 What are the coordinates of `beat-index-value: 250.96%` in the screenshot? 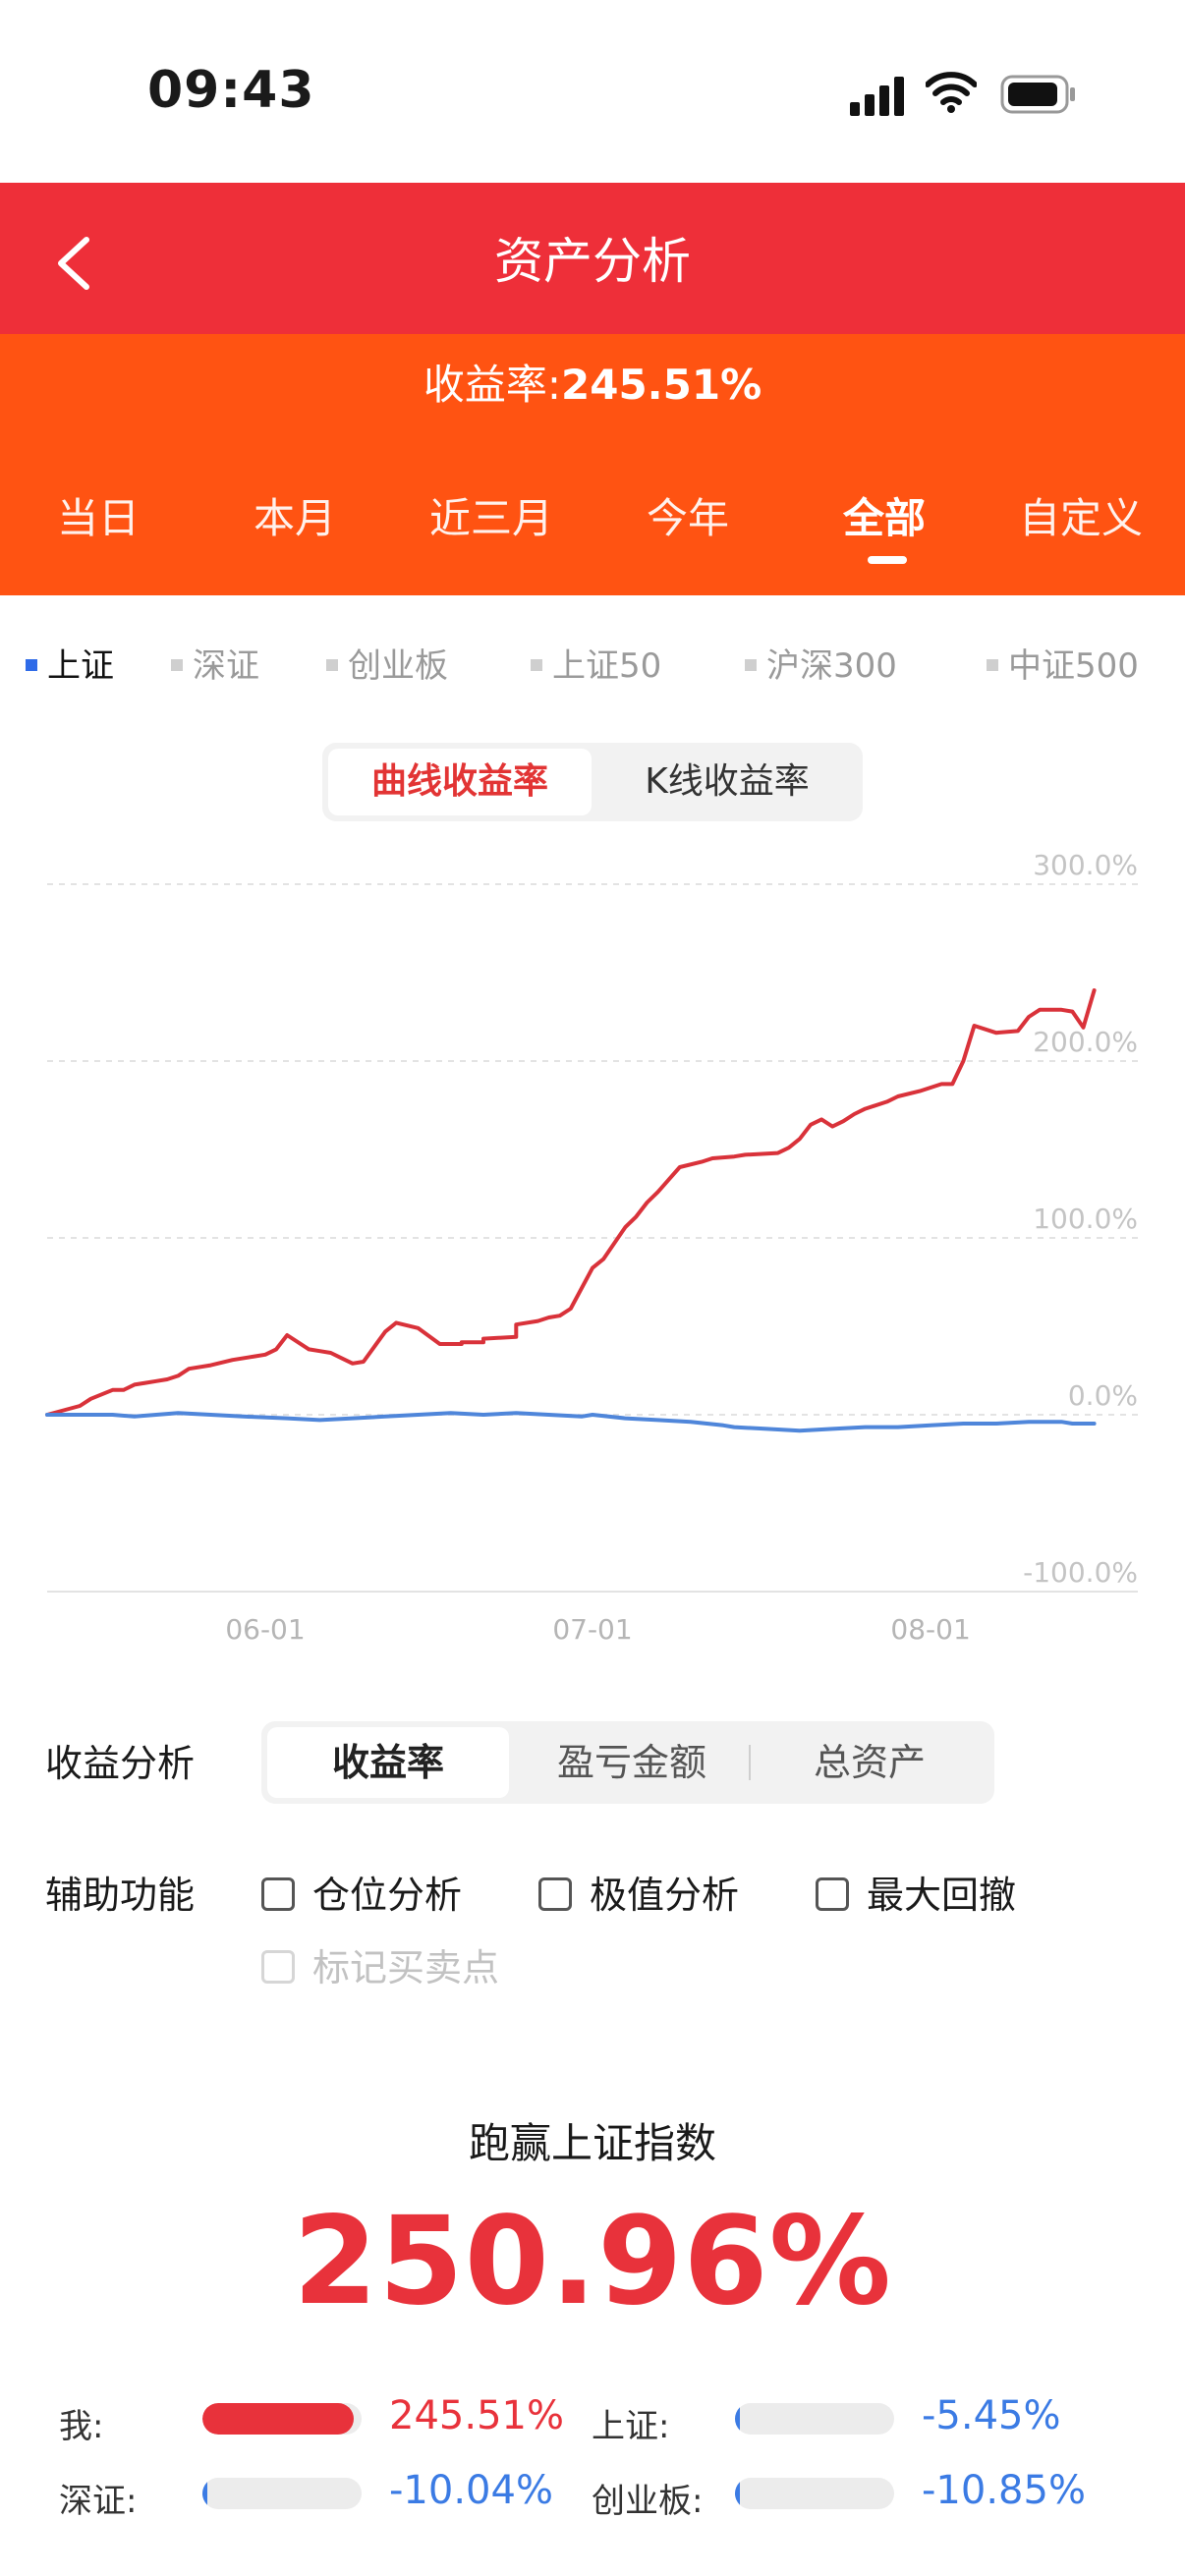 It's located at (592, 2261).